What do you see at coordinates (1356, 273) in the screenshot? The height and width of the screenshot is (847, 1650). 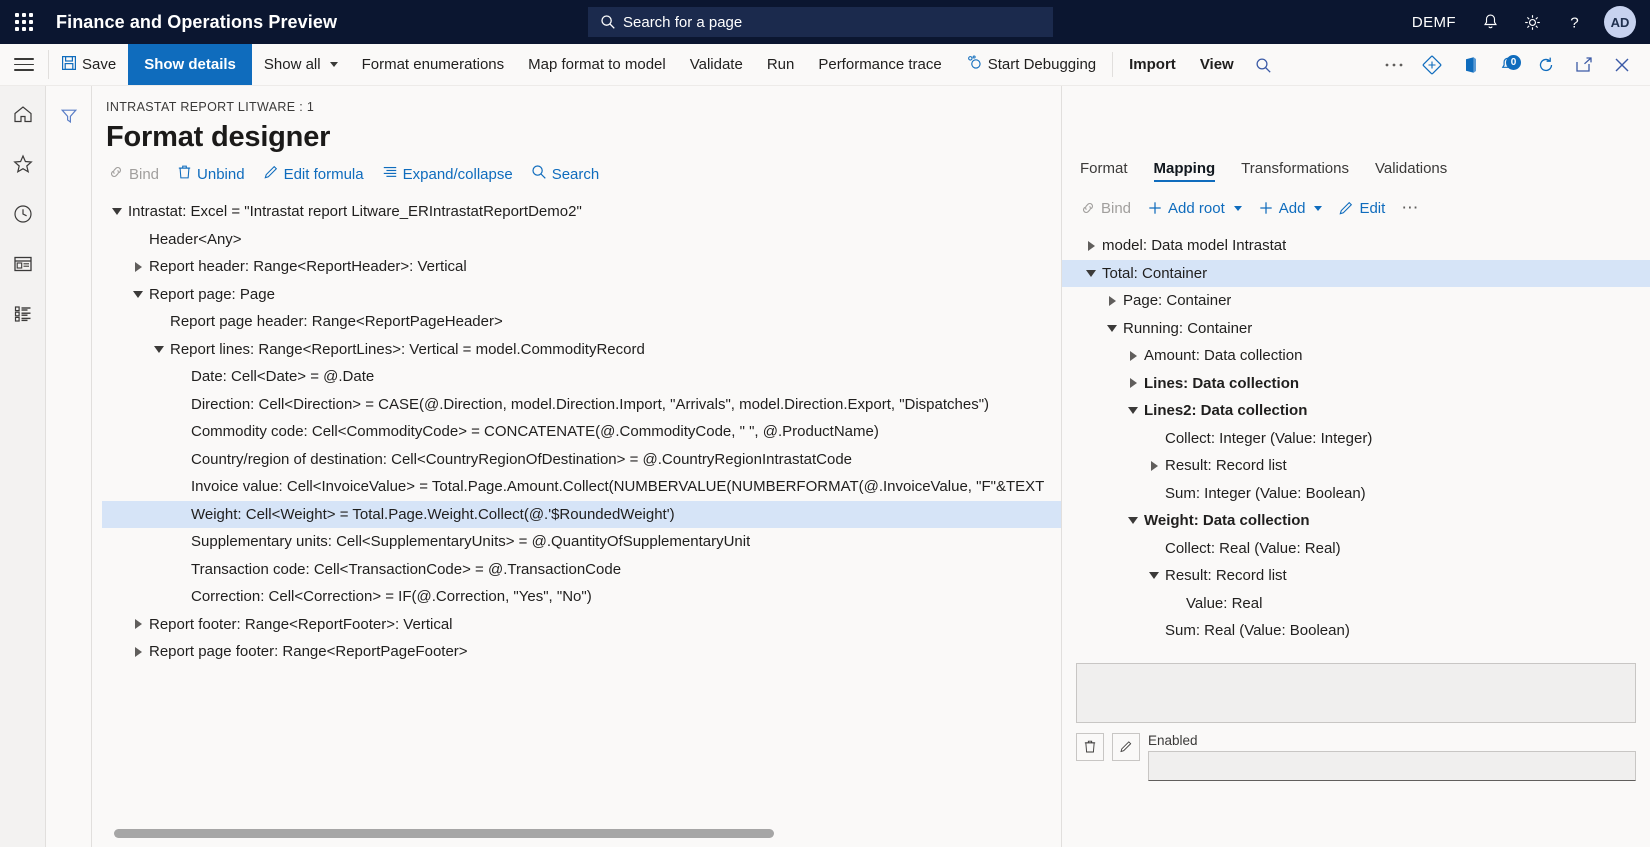 I see `mapping-tree-node: Total: Container` at bounding box center [1356, 273].